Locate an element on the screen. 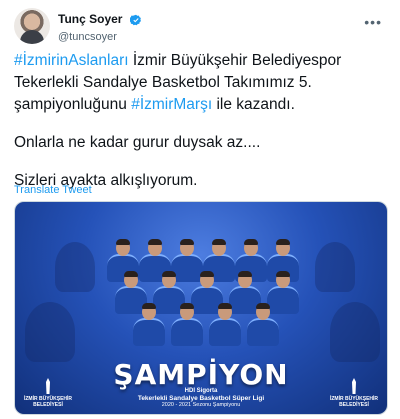 This screenshot has height=419, width=400. more-options-icon: ••• is located at coordinates (373, 22).